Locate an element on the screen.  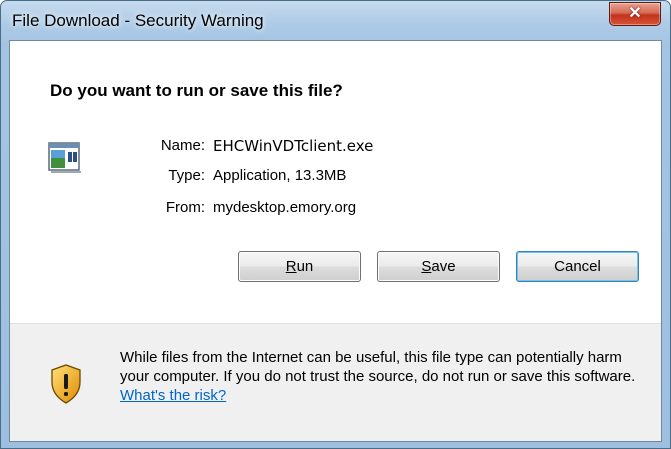
close-icon: ✕ is located at coordinates (635, 13).